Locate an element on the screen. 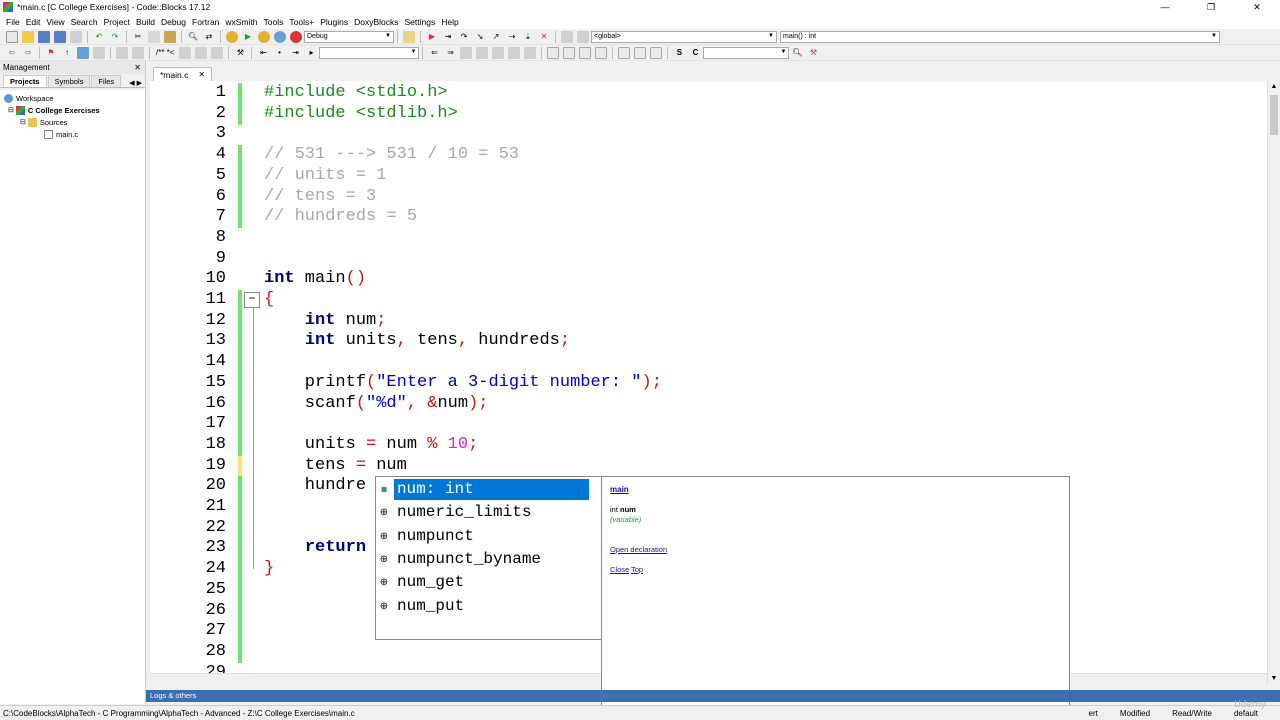 Image resolution: width=1280 pixels, height=720 pixels. find-next-icon: ⇒ is located at coordinates (450, 53).